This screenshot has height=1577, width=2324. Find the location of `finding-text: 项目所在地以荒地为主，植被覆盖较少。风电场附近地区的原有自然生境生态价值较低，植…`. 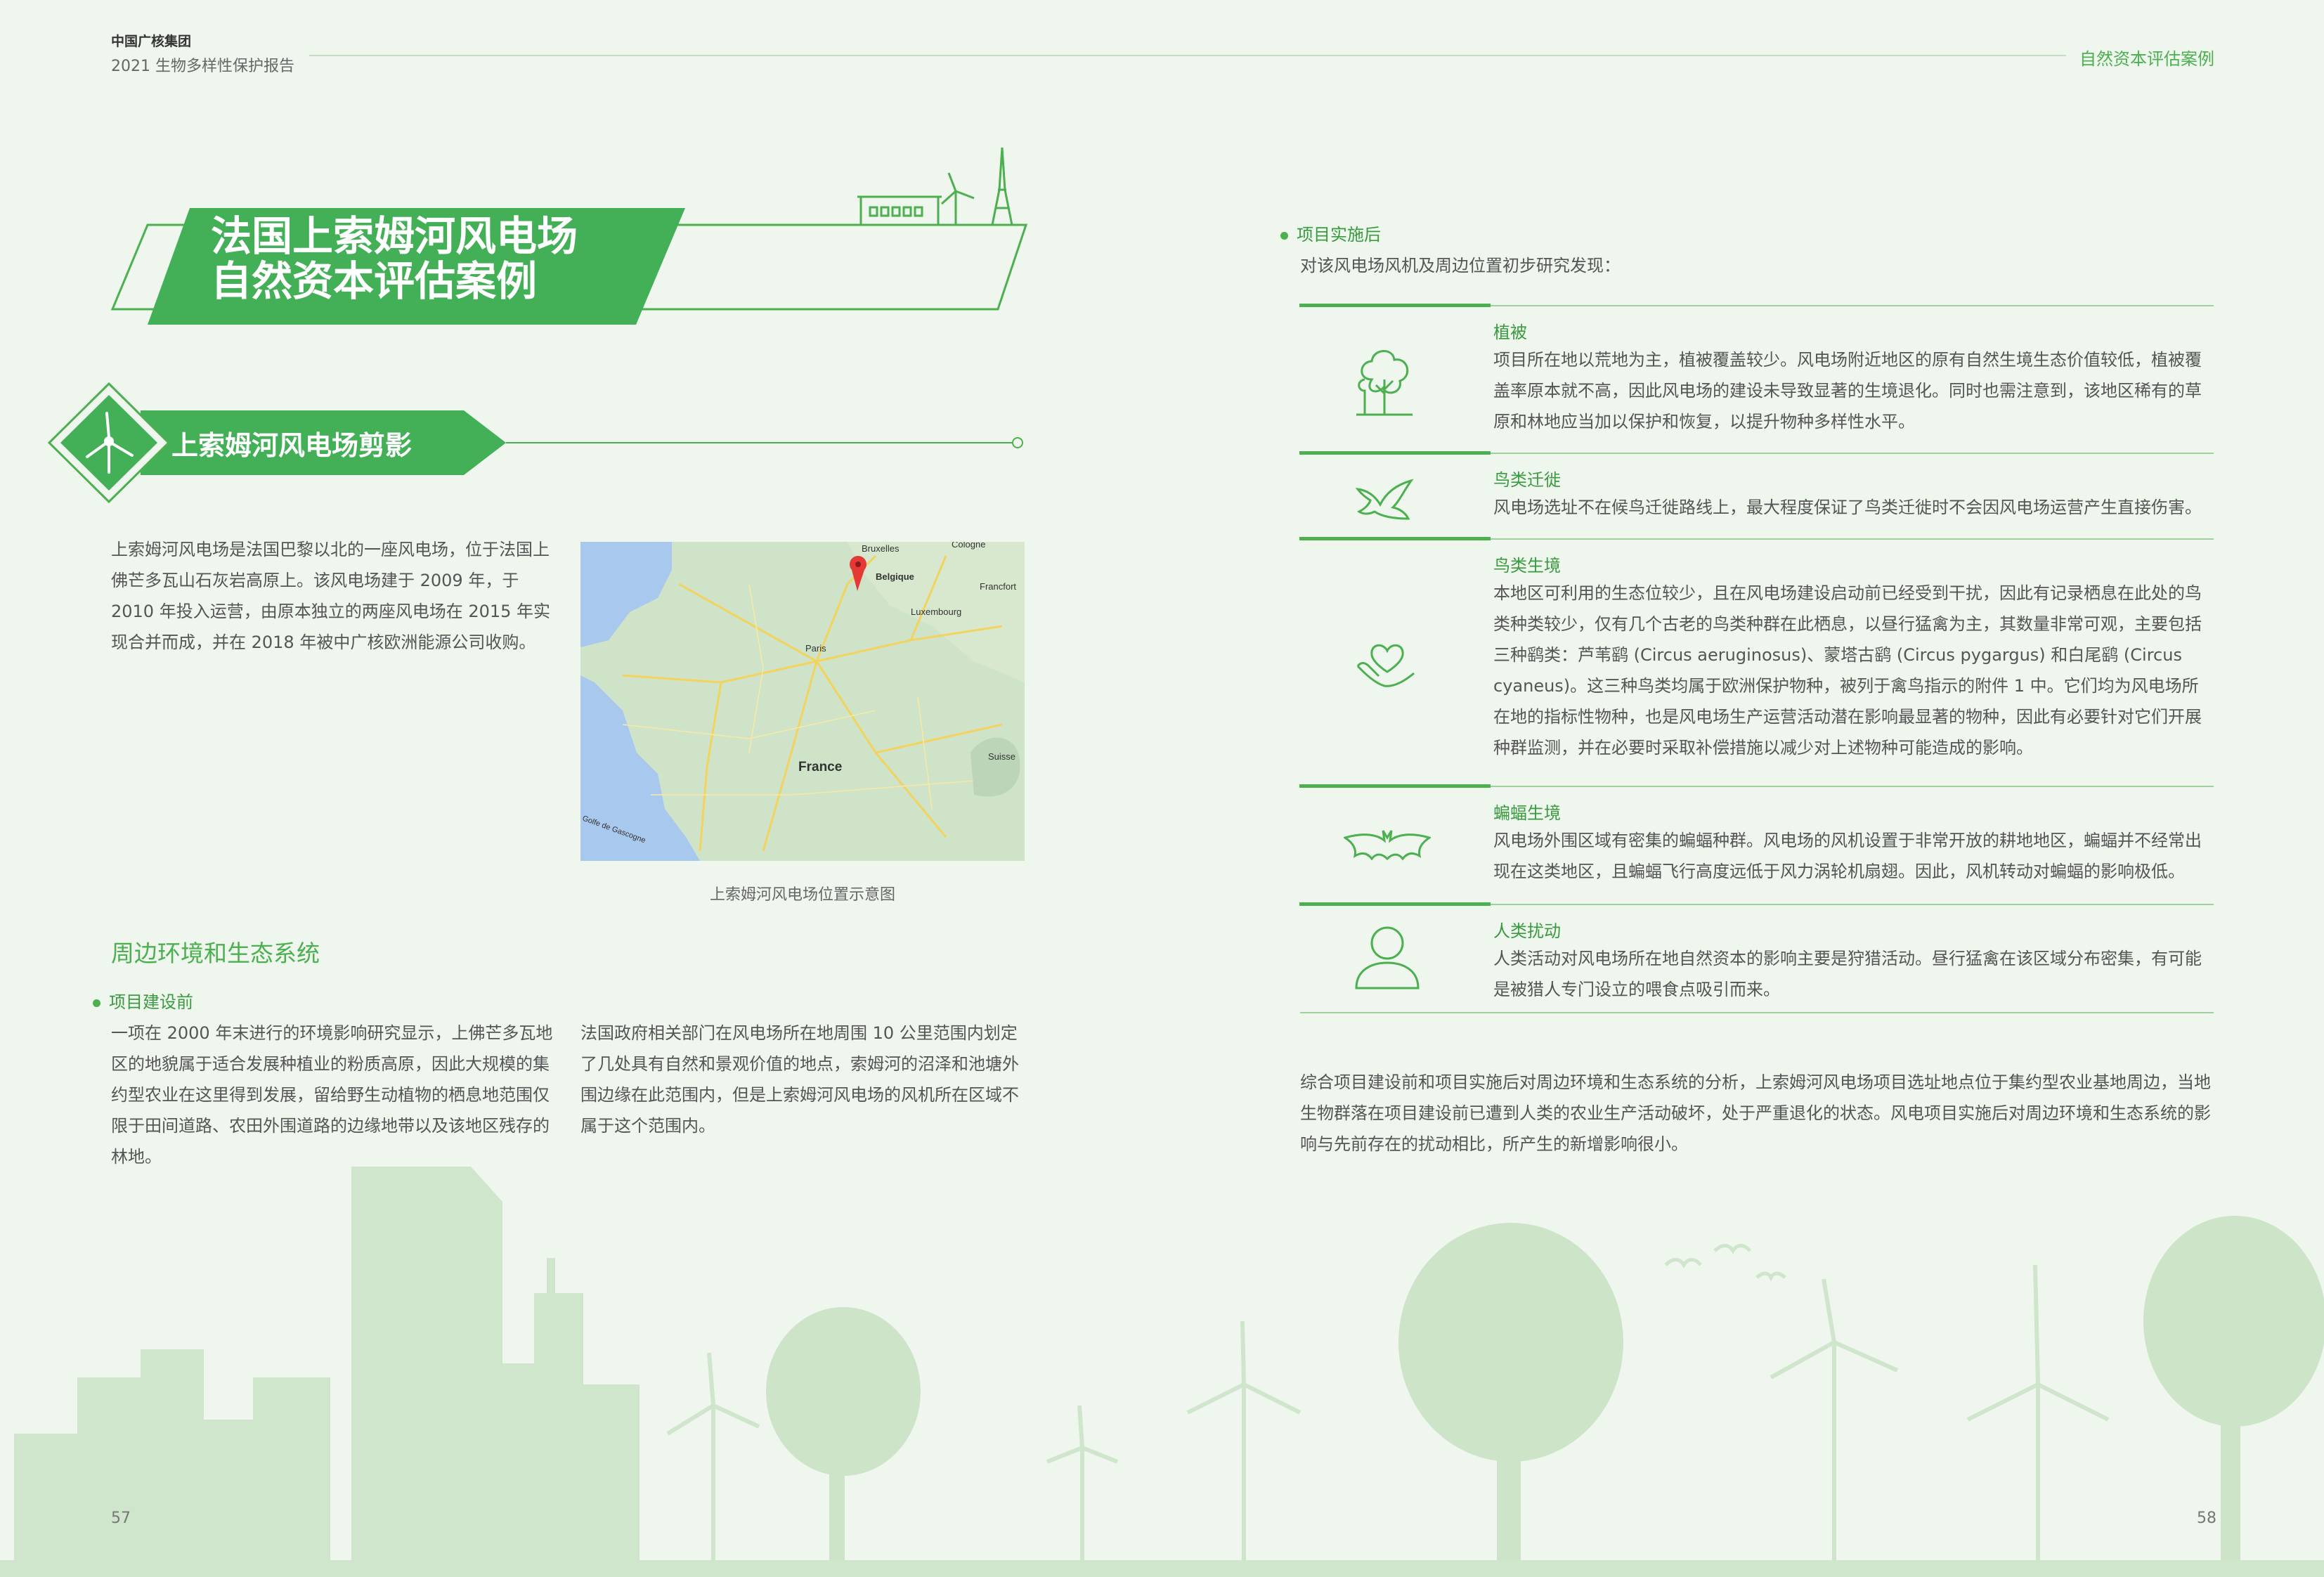

finding-text: 项目所在地以荒地为主，植被覆盖较少。风电场附近地区的原有自然生境生态价值较低，植… is located at coordinates (1848, 390).